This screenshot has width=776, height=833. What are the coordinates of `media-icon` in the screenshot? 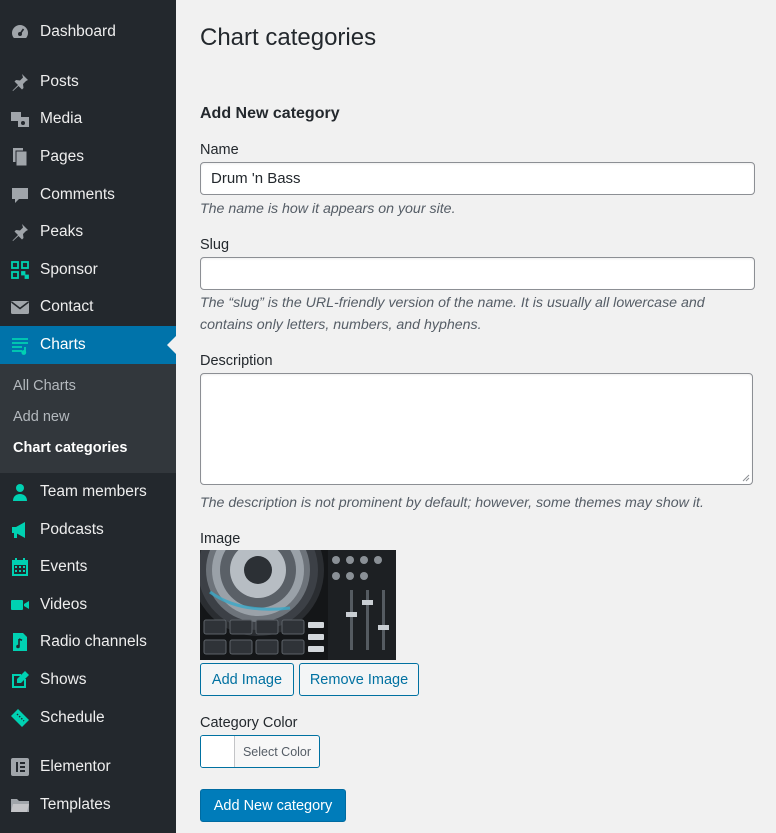 It's located at (20, 119).